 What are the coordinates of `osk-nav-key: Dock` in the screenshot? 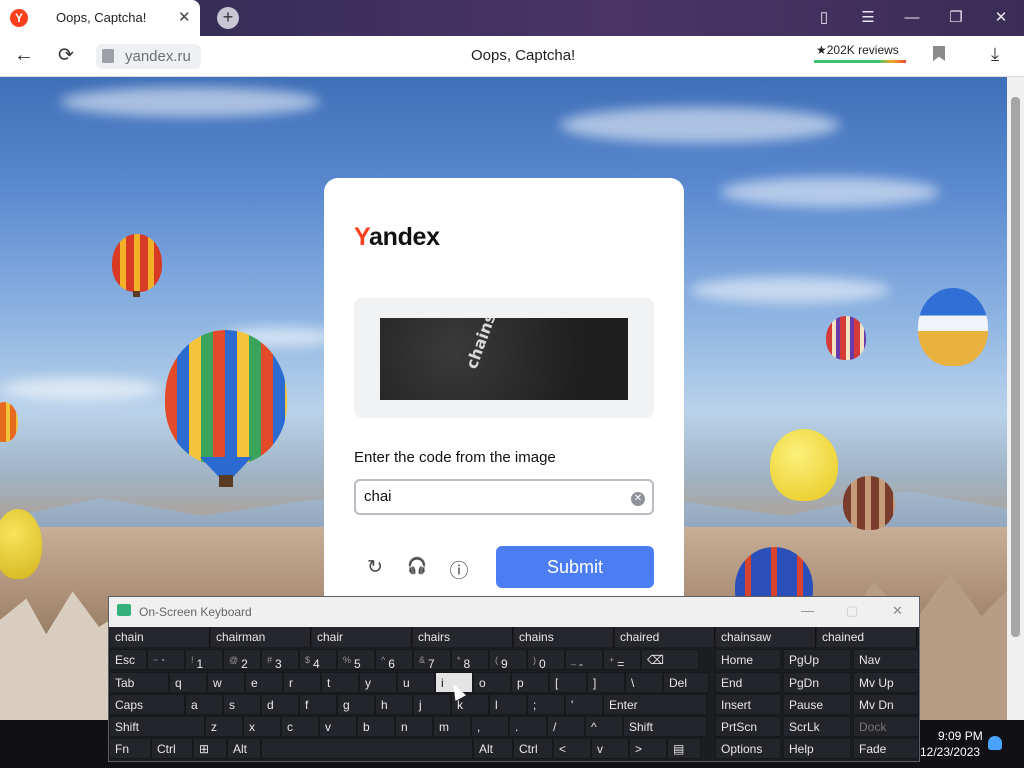 It's located at (886, 726).